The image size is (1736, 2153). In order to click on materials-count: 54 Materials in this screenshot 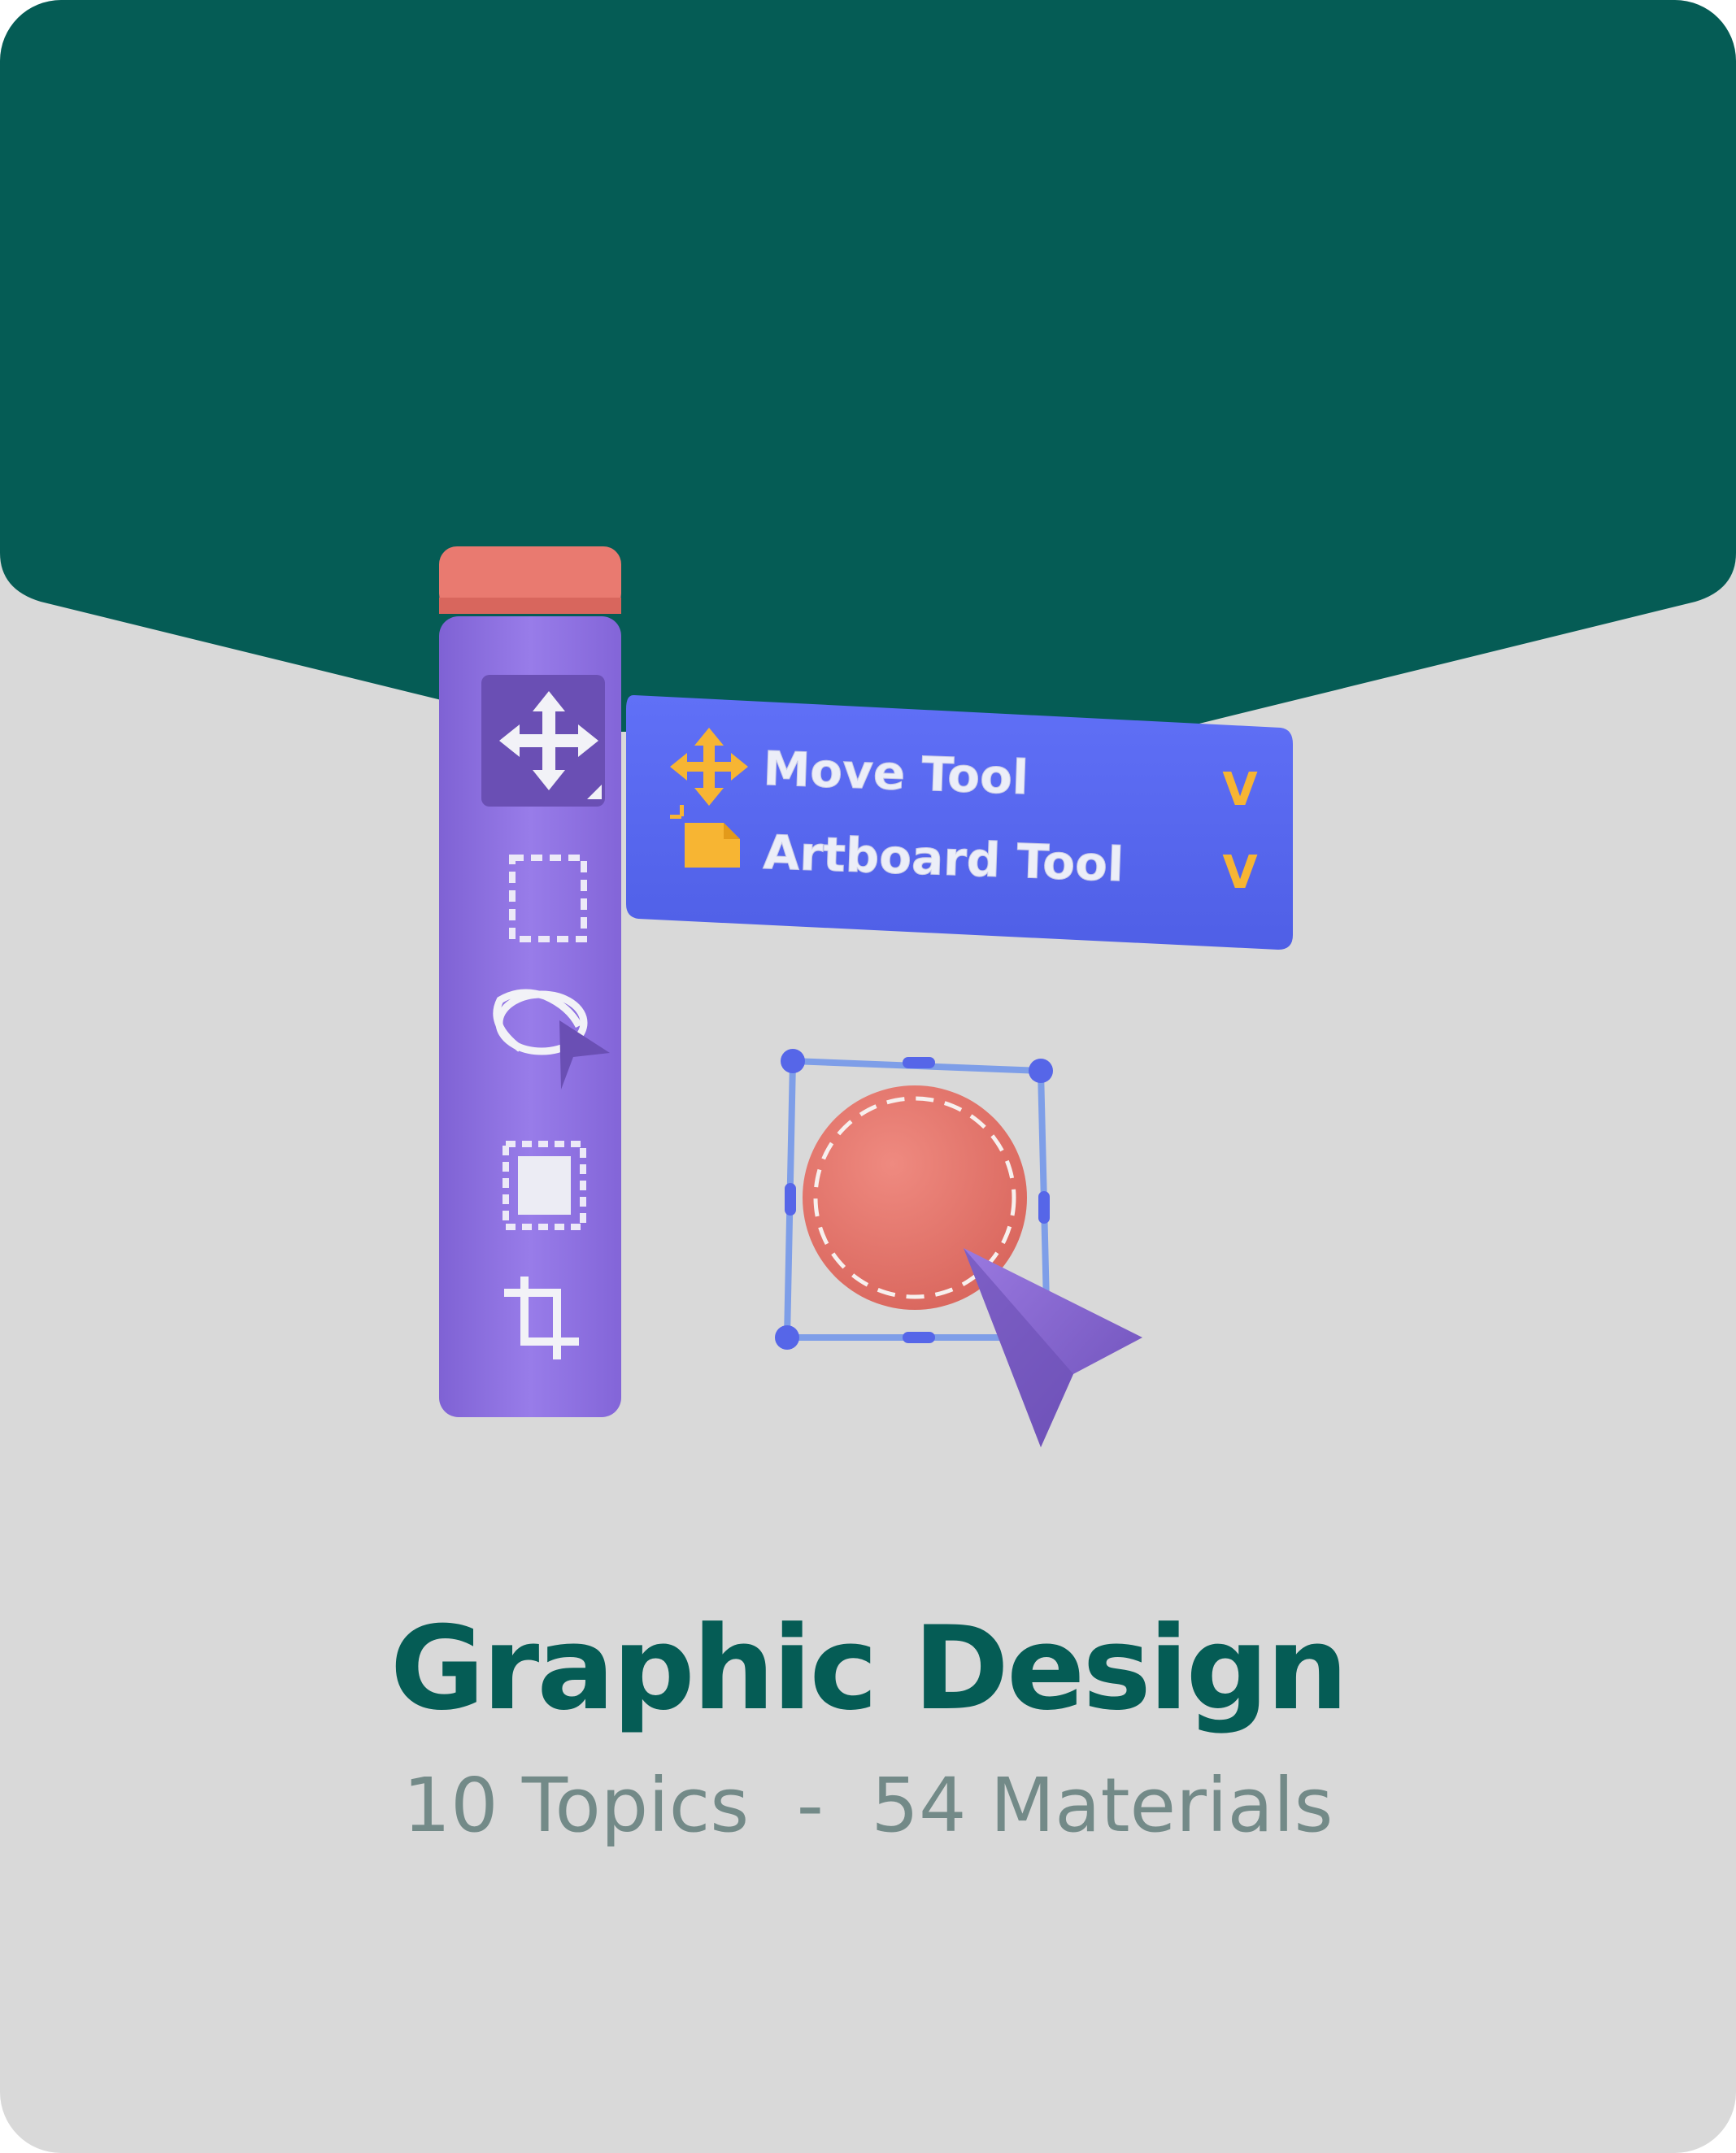, I will do `click(1102, 1805)`.